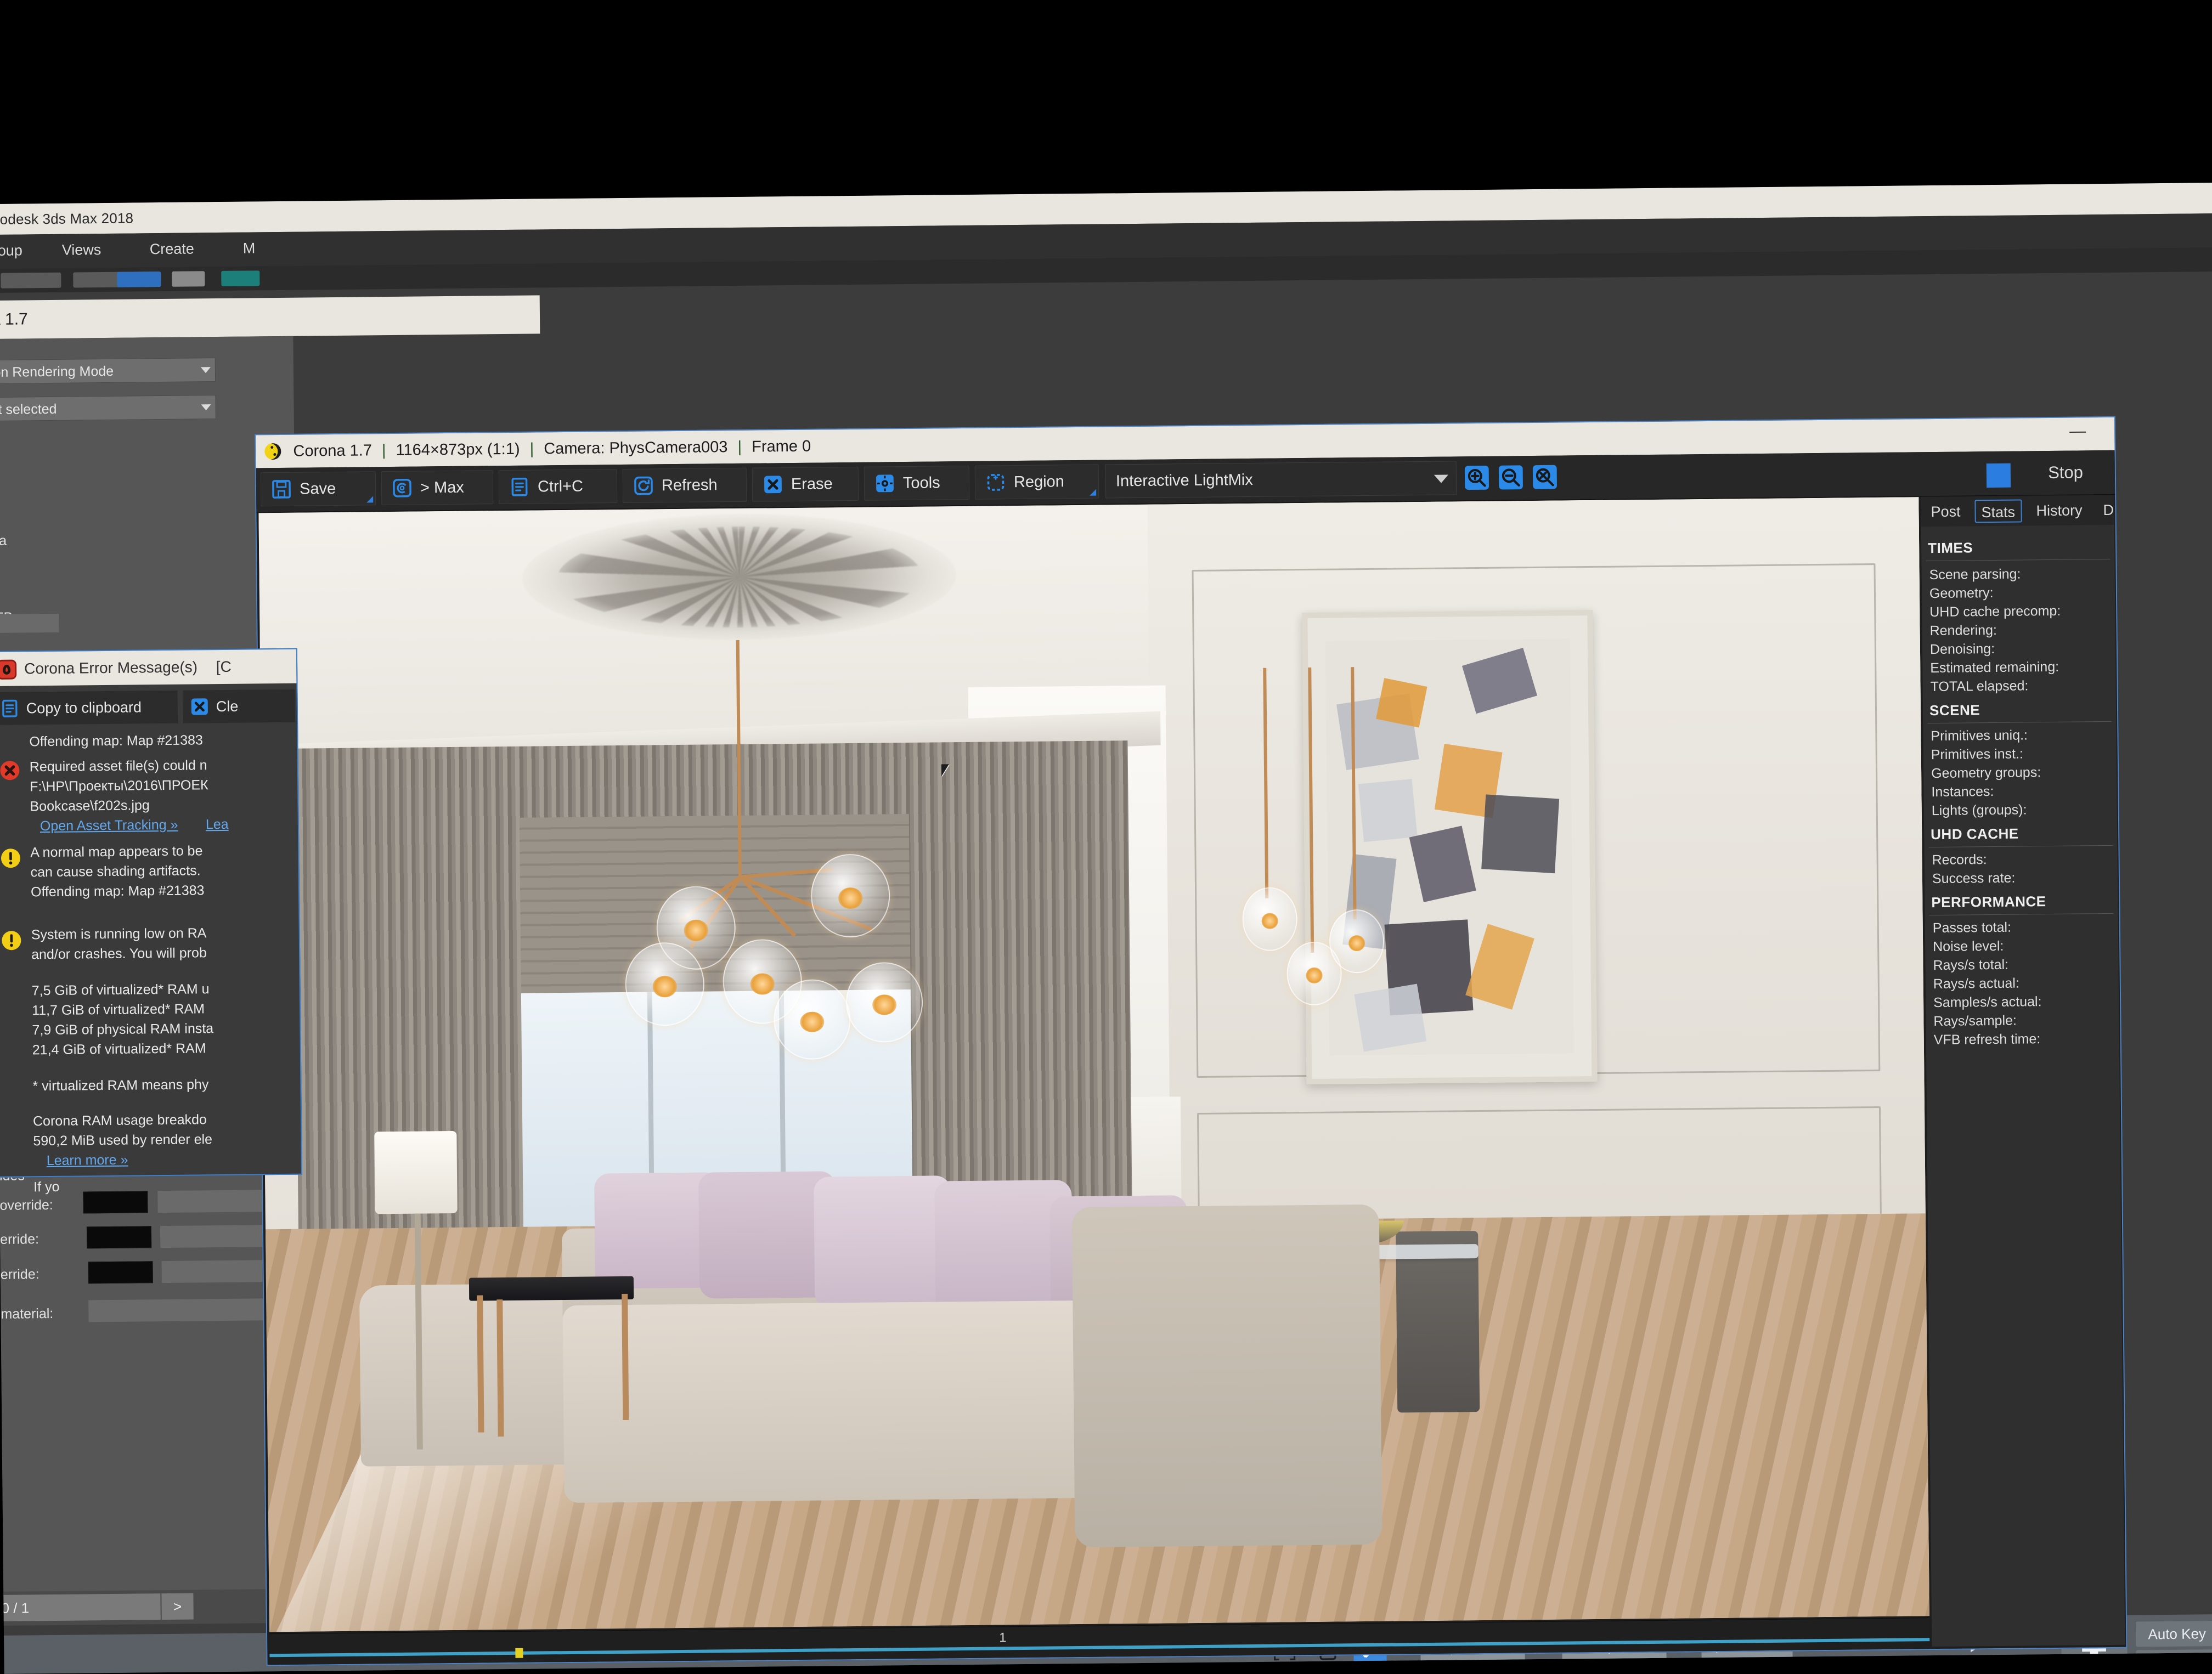  Describe the element at coordinates (90, 806) in the screenshot. I see `error-msg-1-line-2: Bookcase\f202s.jpg` at that location.